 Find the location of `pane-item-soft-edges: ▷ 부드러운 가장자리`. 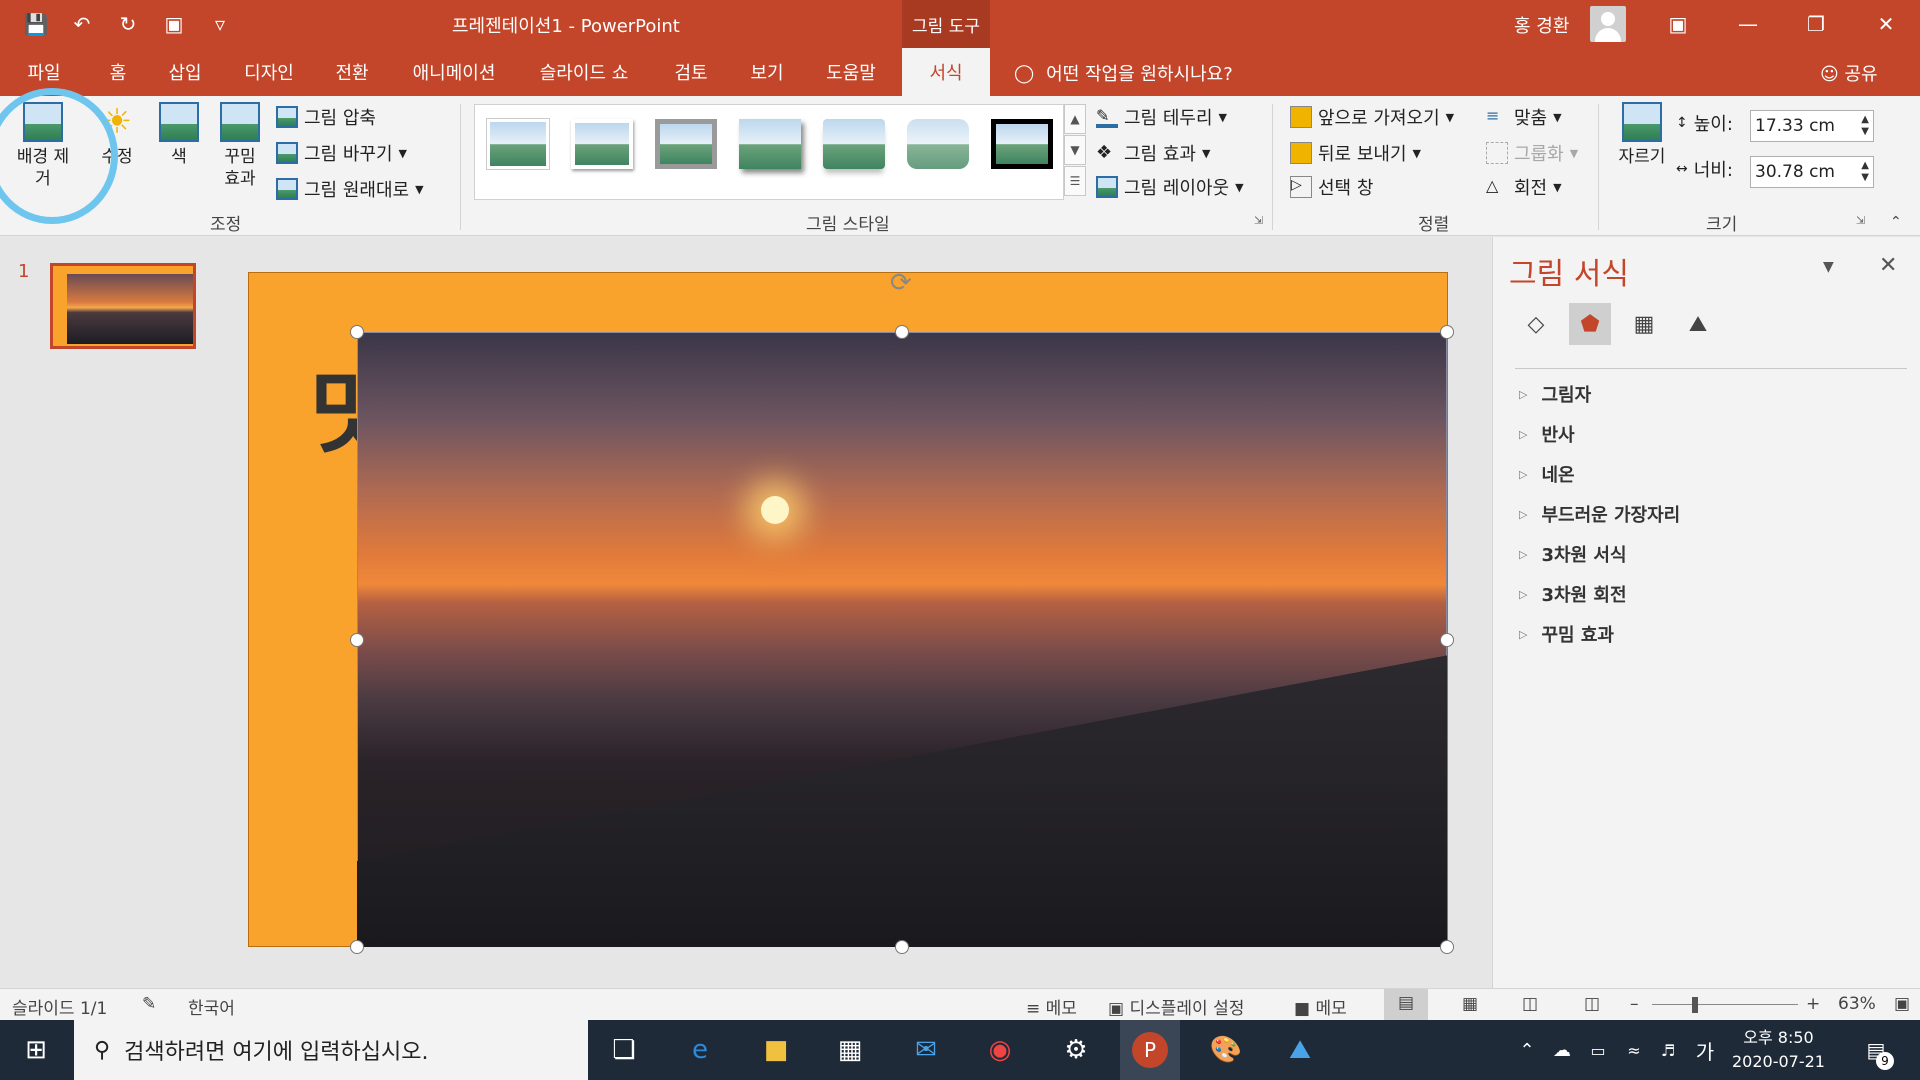

pane-item-soft-edges: ▷ 부드러운 가장자리 is located at coordinates (1599, 514).